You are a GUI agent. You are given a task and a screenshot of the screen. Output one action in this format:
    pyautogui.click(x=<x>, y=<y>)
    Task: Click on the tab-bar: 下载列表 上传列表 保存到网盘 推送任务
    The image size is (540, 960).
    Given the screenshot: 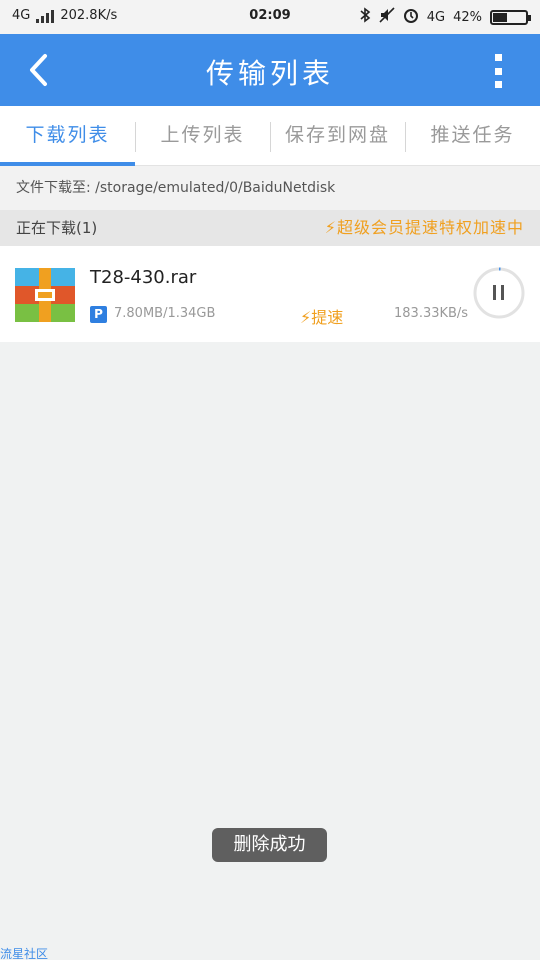 What is the action you would take?
    pyautogui.click(x=270, y=136)
    